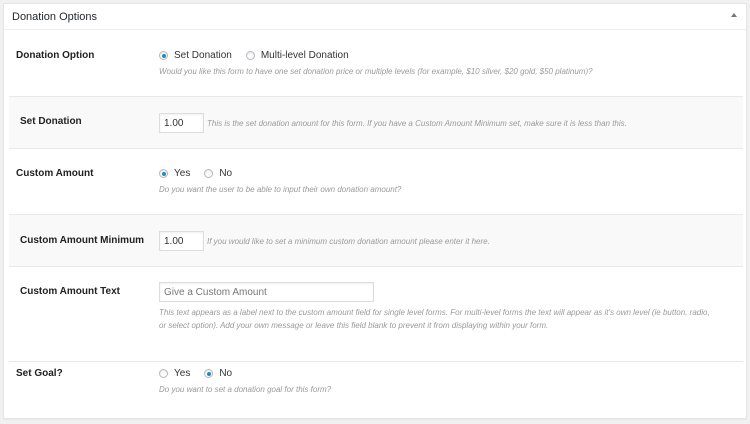 This screenshot has width=750, height=424. Describe the element at coordinates (181, 123) in the screenshot. I see `set-donation-amount-input` at that location.